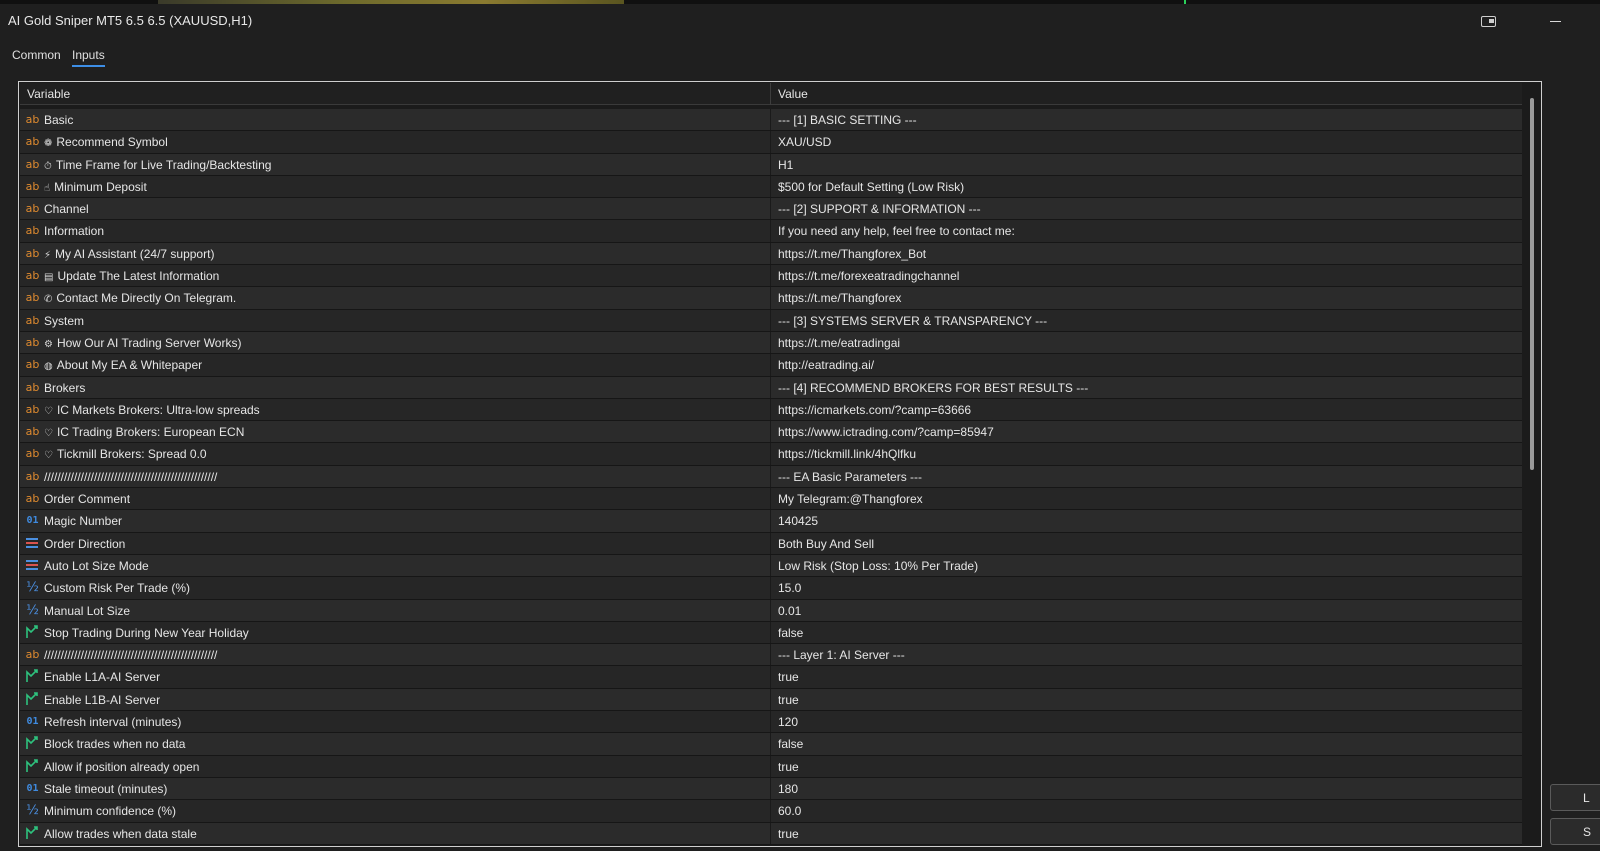 The image size is (1600, 851). What do you see at coordinates (771, 811) in the screenshot?
I see `table-row: ½ Minimum confidence (%) 60.0` at bounding box center [771, 811].